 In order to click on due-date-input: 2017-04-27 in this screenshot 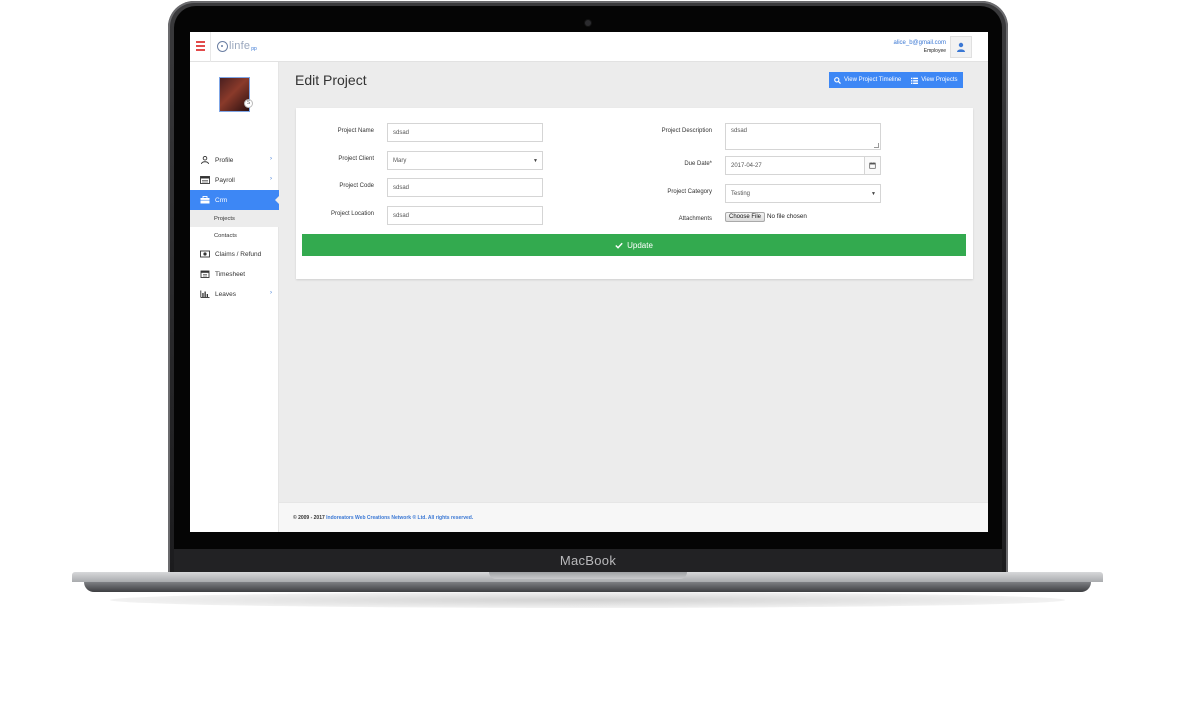, I will do `click(803, 165)`.